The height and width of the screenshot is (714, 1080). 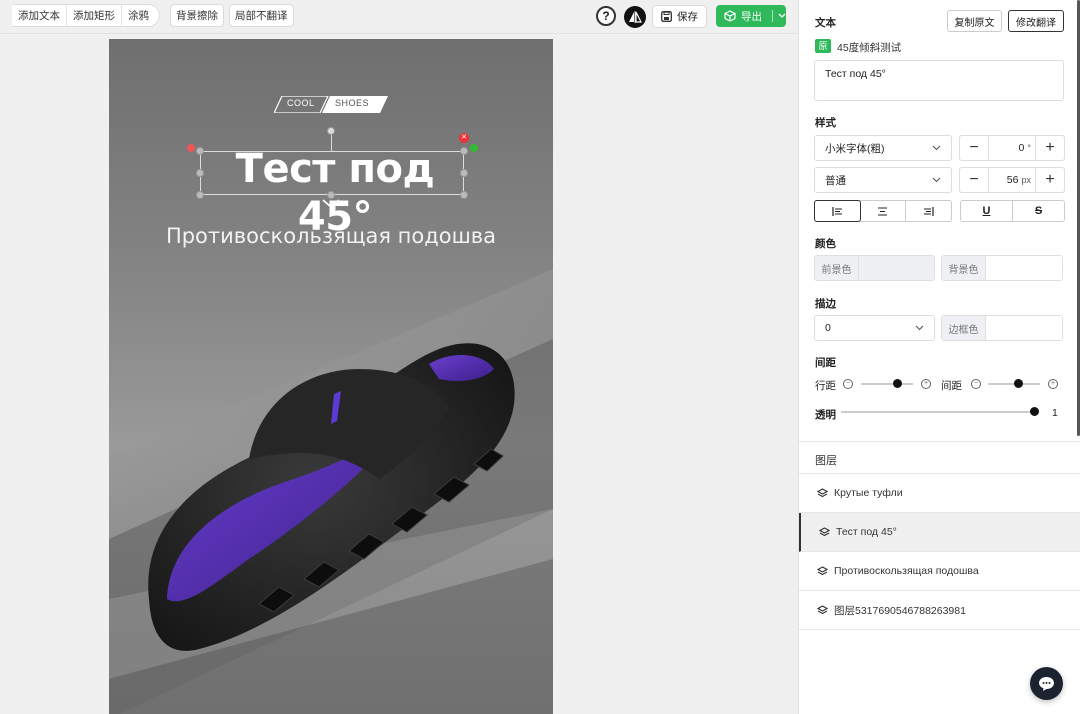 What do you see at coordinates (939, 80) in the screenshot?
I see `translation-textarea: Тест под 45°` at bounding box center [939, 80].